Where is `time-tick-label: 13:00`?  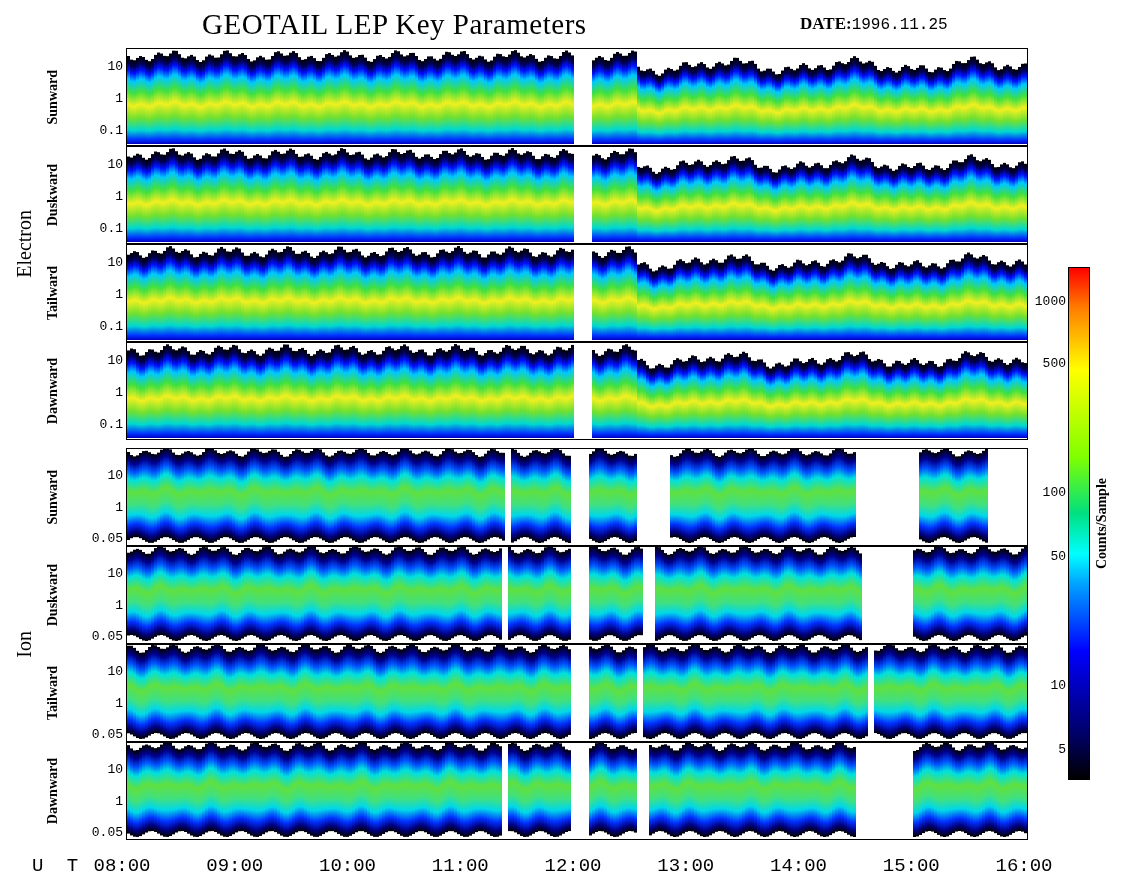 time-tick-label: 13:00 is located at coordinates (686, 866).